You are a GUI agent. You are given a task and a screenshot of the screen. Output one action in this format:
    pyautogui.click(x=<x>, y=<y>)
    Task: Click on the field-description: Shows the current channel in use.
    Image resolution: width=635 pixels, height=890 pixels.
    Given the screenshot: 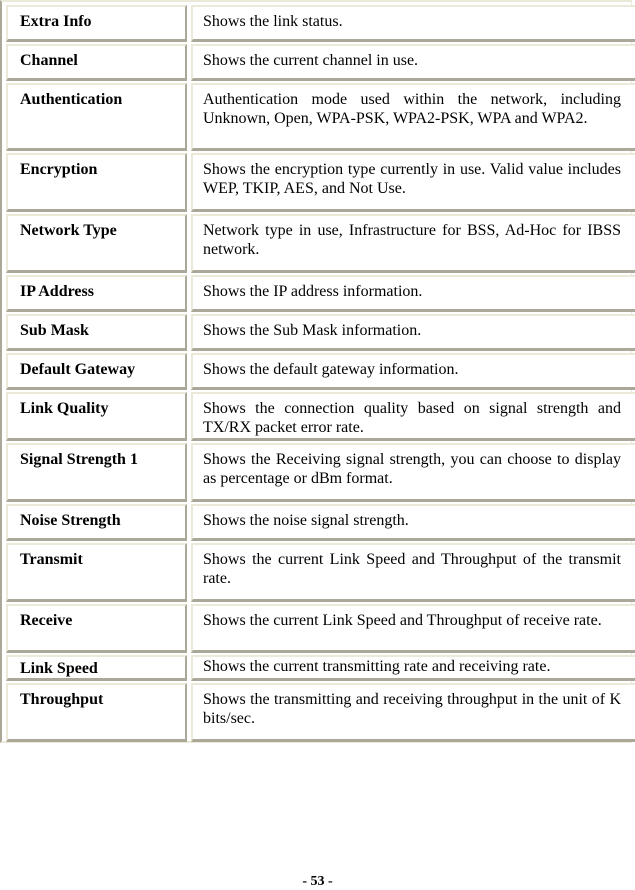 What is the action you would take?
    pyautogui.click(x=413, y=62)
    